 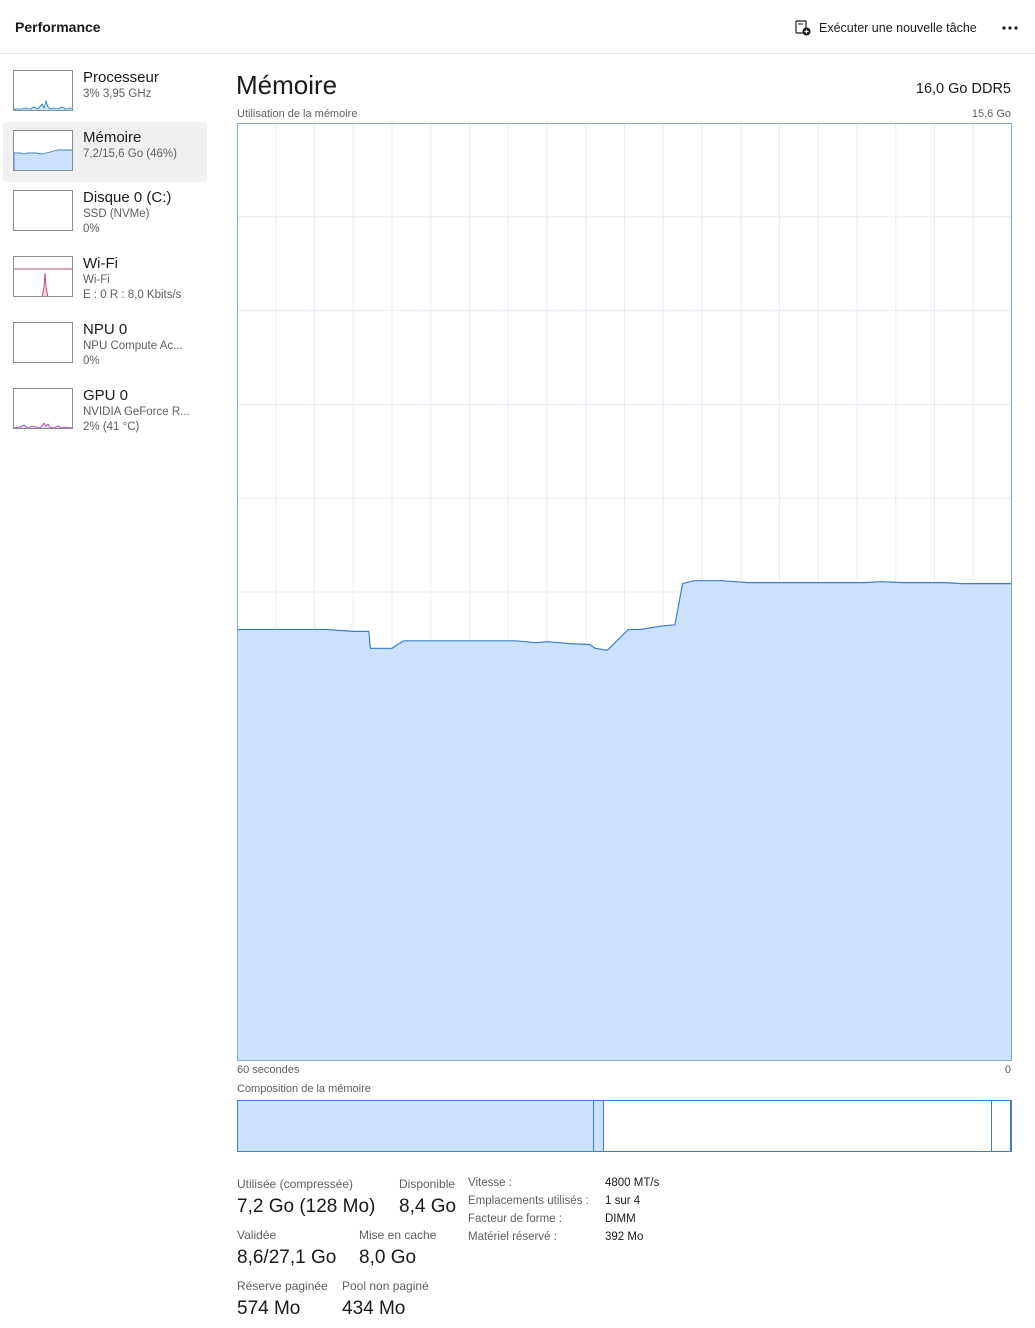 What do you see at coordinates (132, 295) in the screenshot?
I see `sidebar-item-usage: E : 0 R : 8,0 Kbits/s` at bounding box center [132, 295].